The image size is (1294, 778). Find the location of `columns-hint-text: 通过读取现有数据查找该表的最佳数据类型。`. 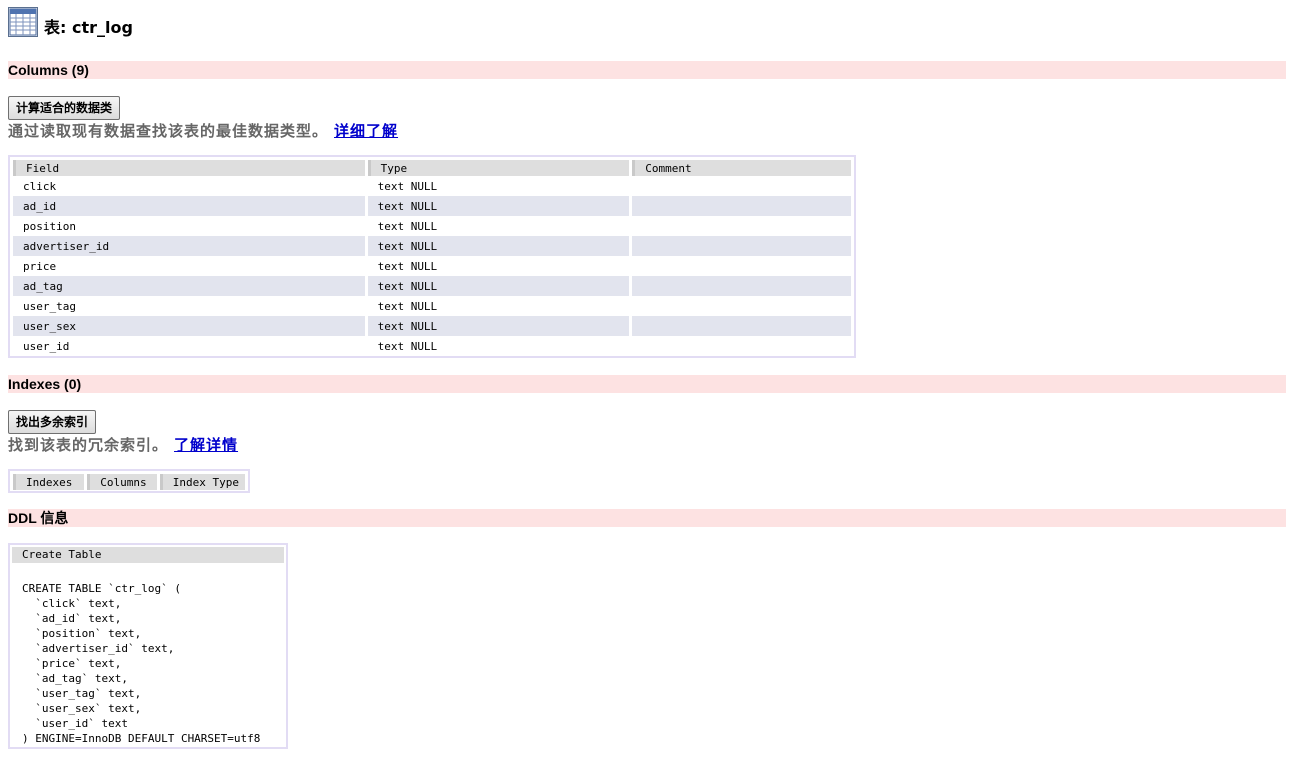

columns-hint-text: 通过读取现有数据查找该表的最佳数据类型。 is located at coordinates (168, 131).